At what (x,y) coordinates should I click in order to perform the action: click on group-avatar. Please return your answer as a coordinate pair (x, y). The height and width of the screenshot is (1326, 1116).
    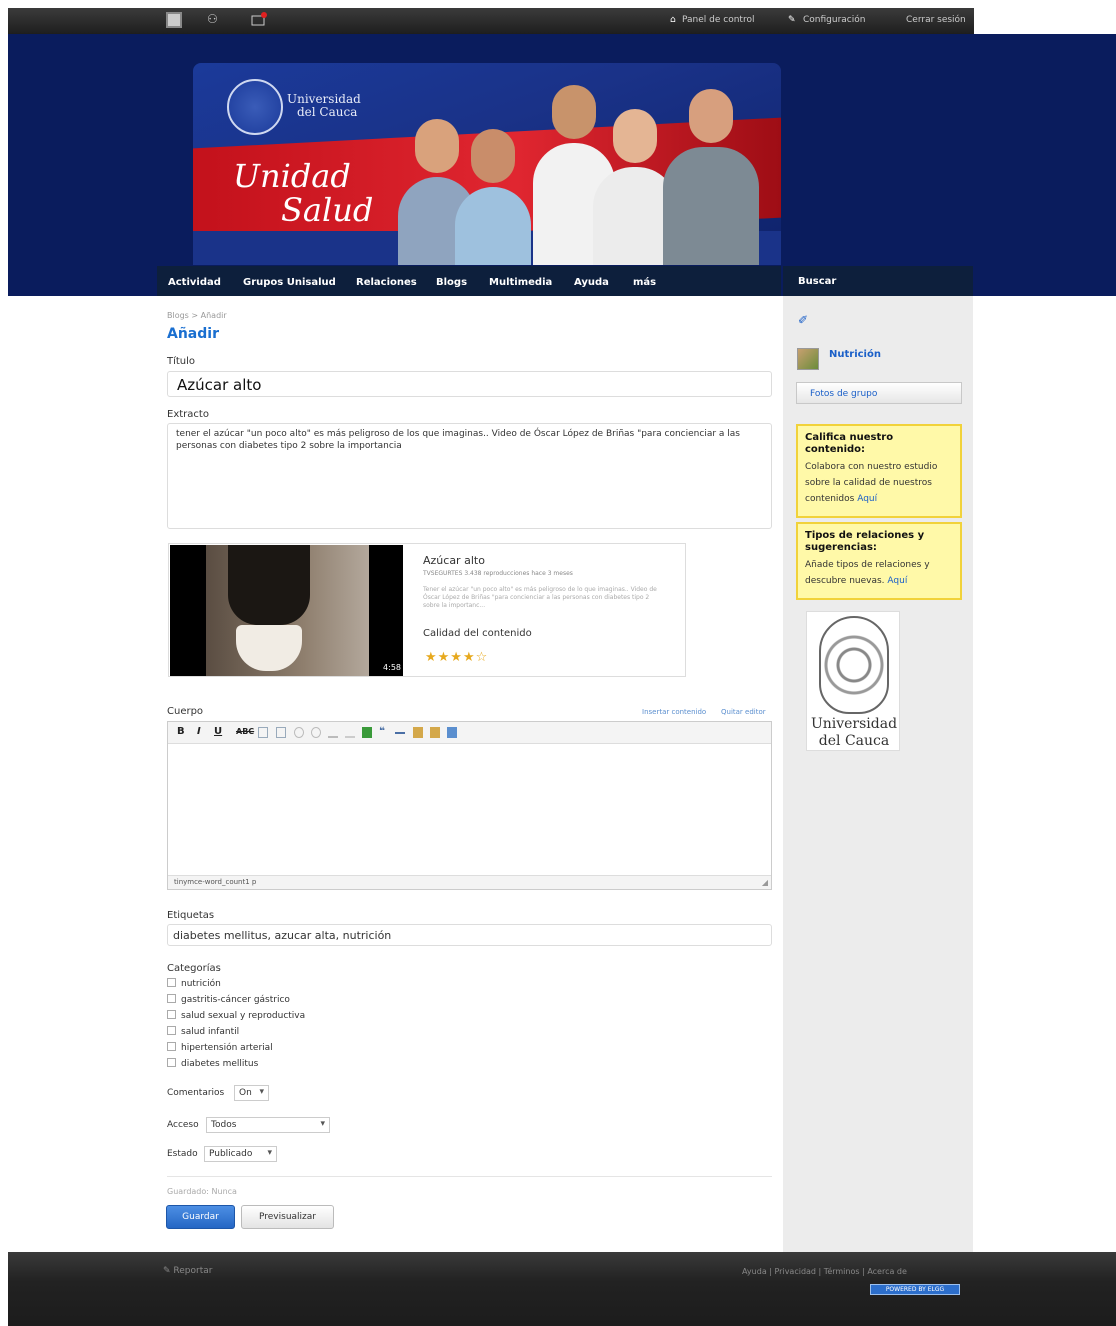
    Looking at the image, I should click on (808, 359).